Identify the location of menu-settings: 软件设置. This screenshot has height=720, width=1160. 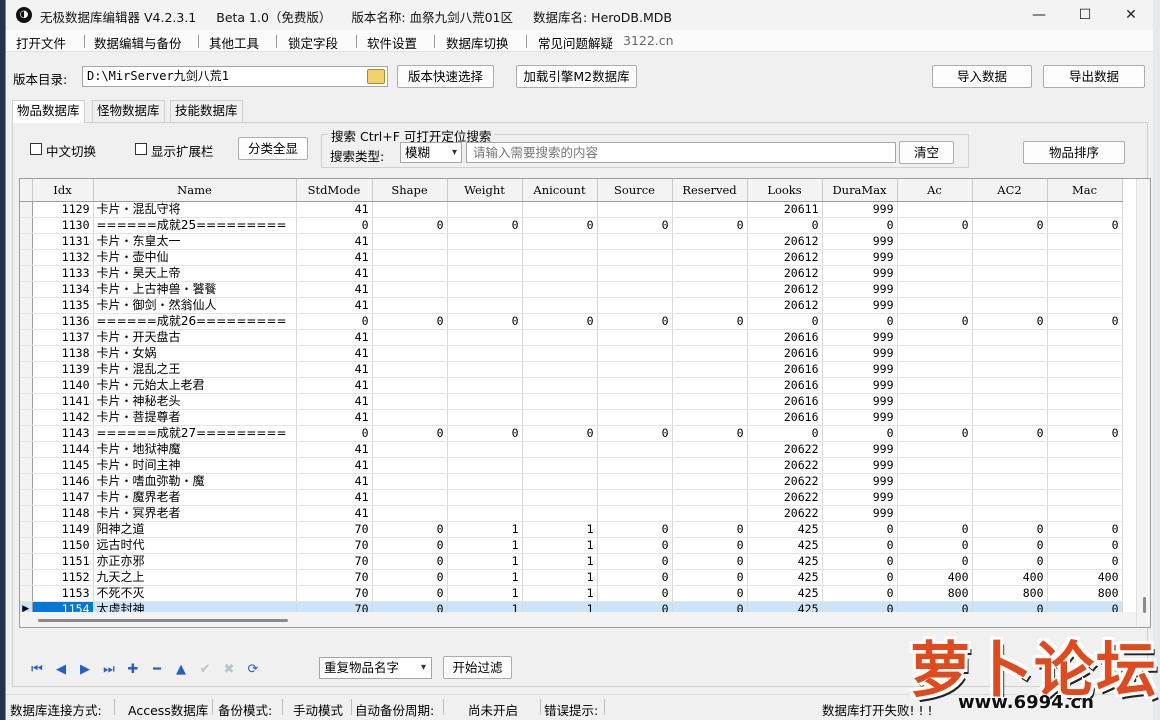
(392, 42).